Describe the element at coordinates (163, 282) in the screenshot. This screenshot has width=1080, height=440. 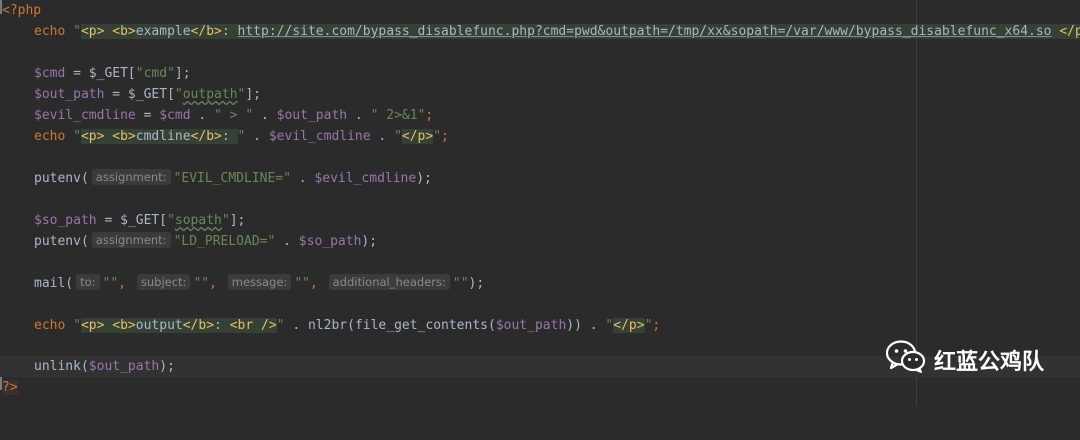
I see `parameter-hint: subject:` at that location.